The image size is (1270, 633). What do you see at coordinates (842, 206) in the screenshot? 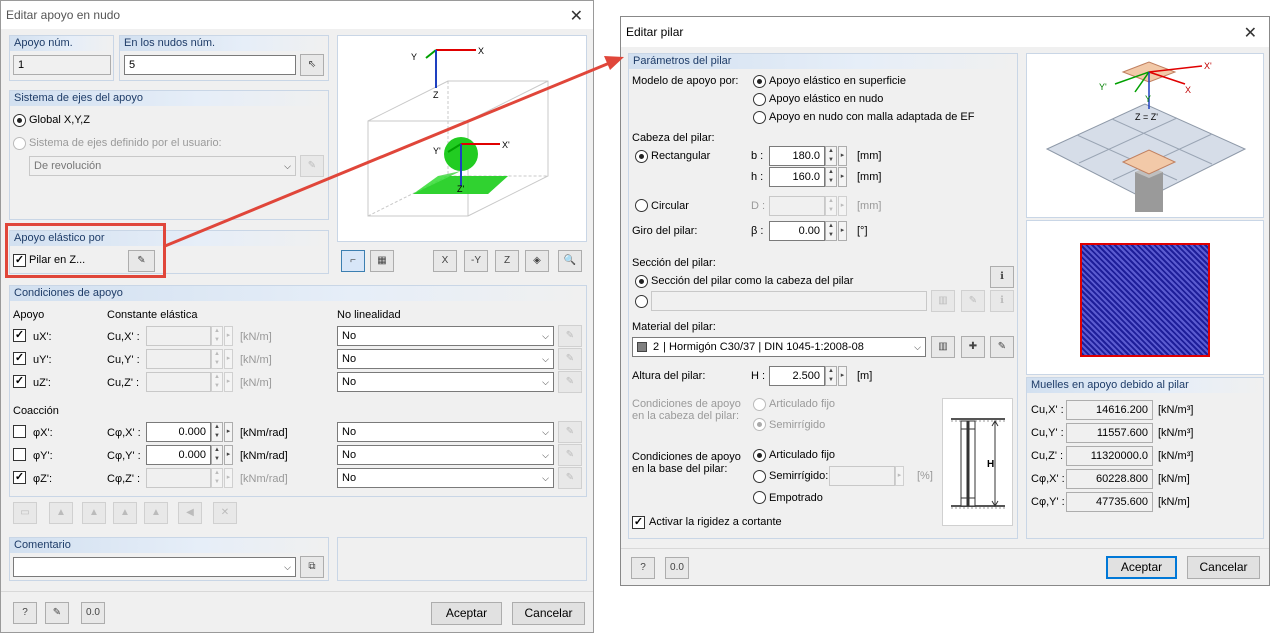
I see `d-arrow: ▸` at bounding box center [842, 206].